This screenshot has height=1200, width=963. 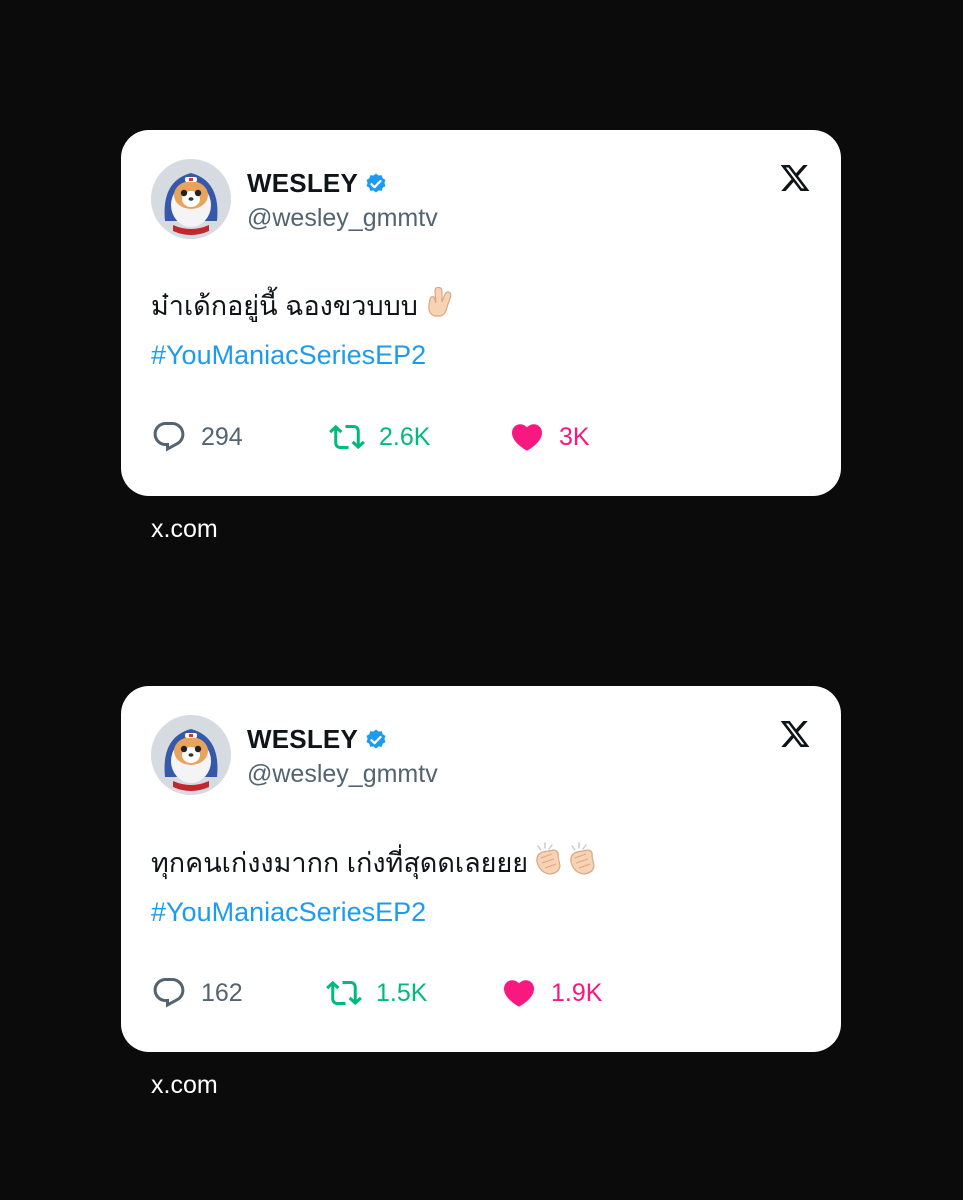 What do you see at coordinates (405, 436) in the screenshot?
I see `retweet-count: 2.6K` at bounding box center [405, 436].